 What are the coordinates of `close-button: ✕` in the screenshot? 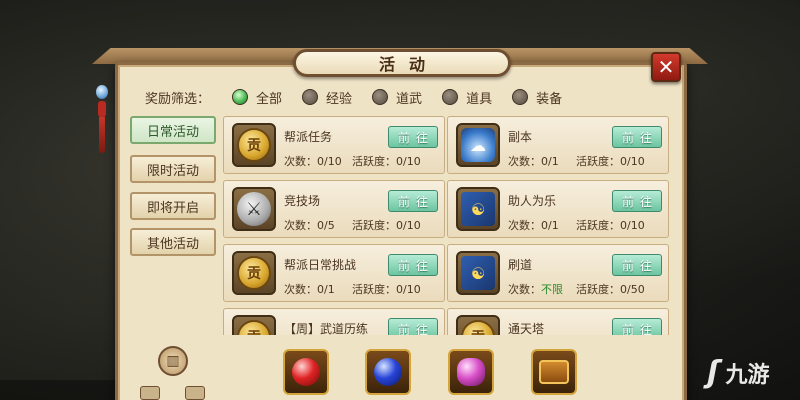 It's located at (666, 67).